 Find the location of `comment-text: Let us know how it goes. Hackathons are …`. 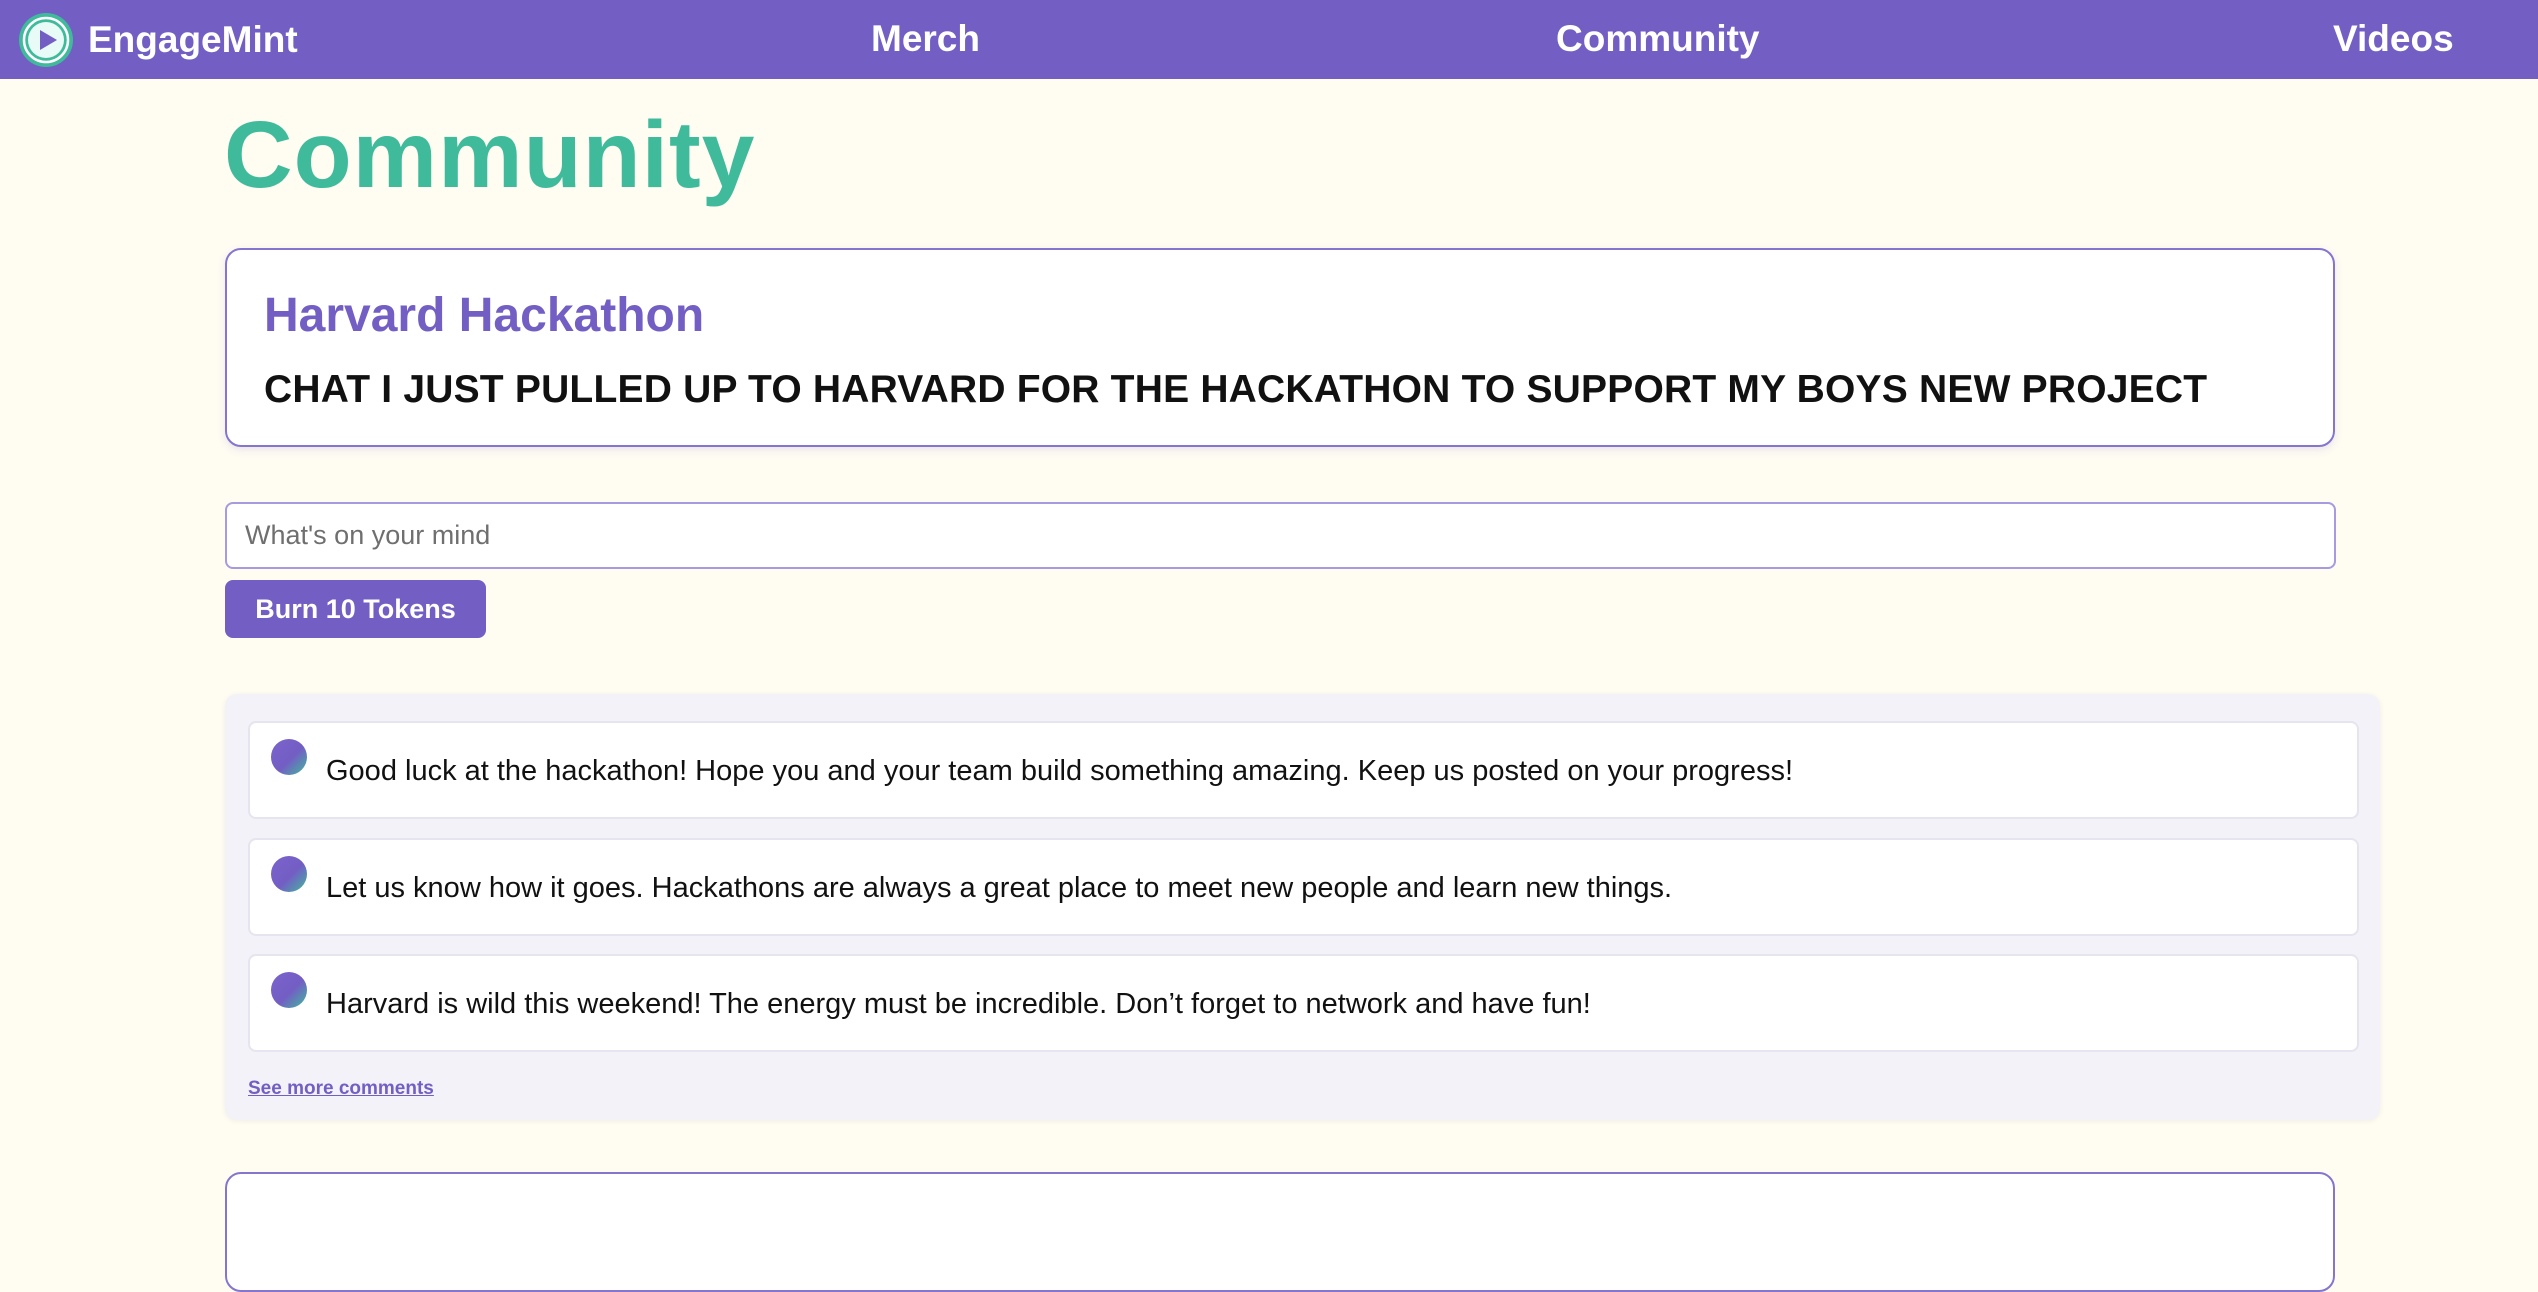

comment-text: Let us know how it goes. Hackathons are … is located at coordinates (999, 888).